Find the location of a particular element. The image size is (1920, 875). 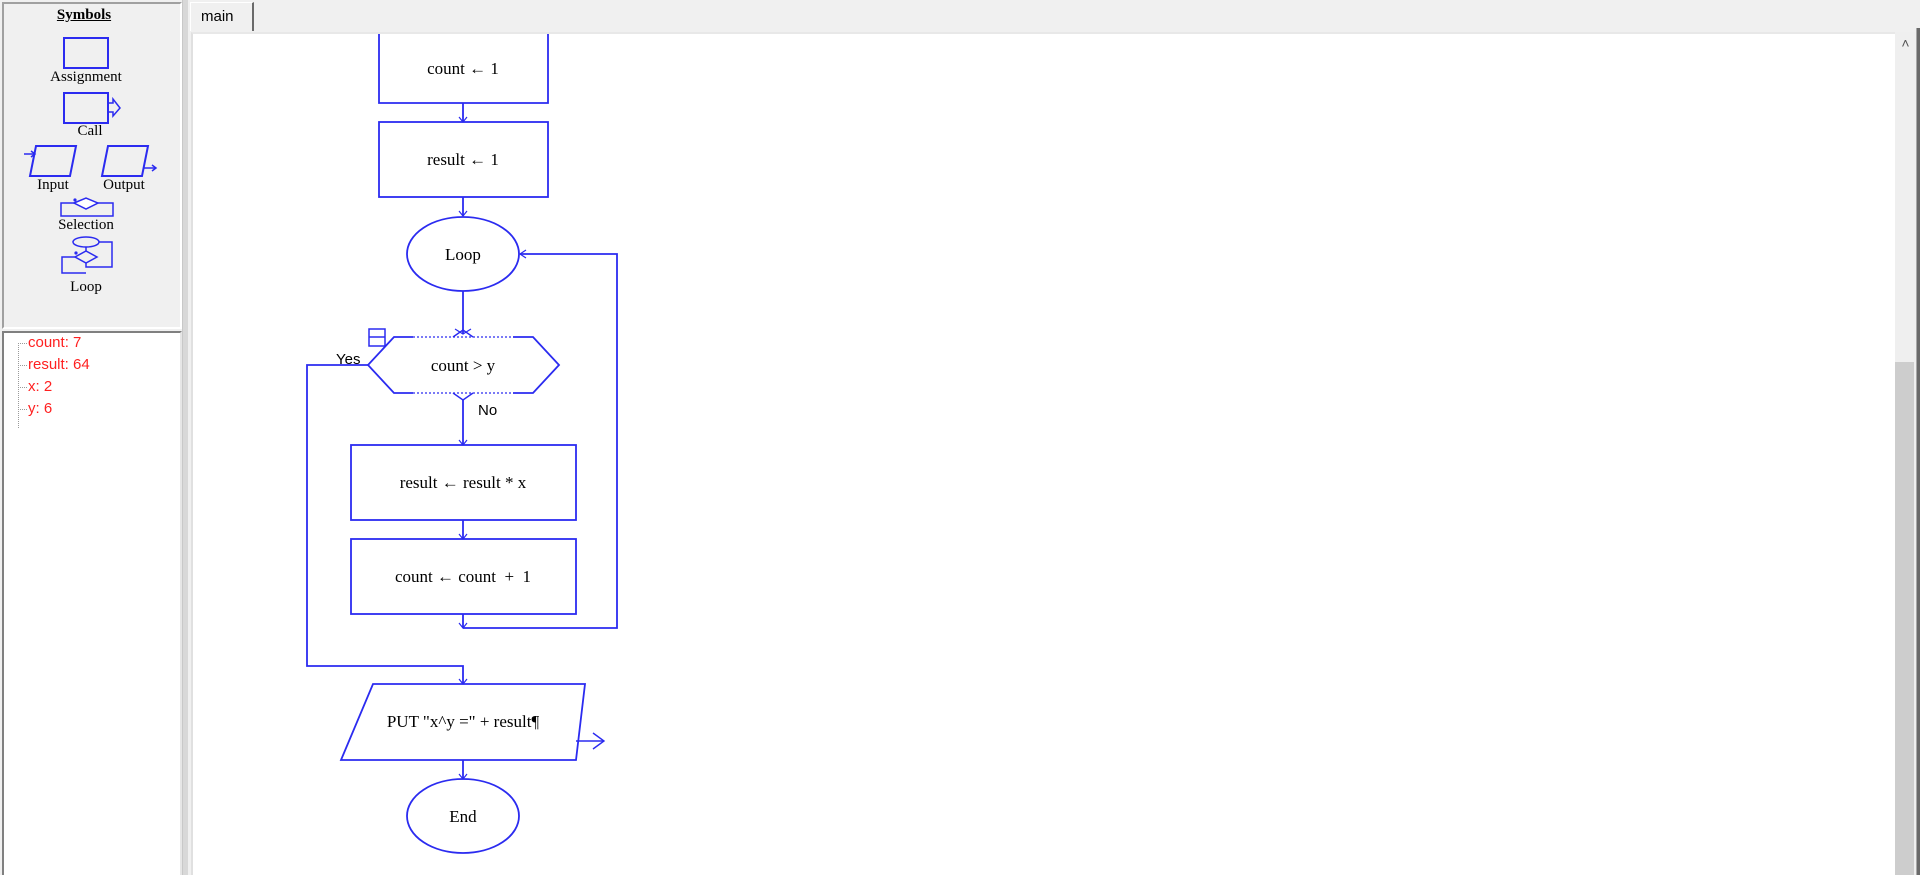

assign-incr-text: count ← count + 1 is located at coordinates (463, 576).